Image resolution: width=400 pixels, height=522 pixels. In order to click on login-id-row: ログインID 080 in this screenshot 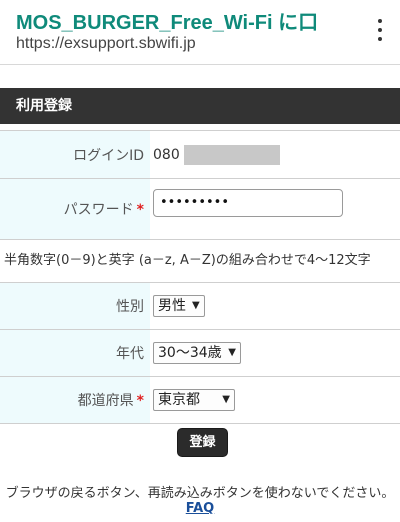, I will do `click(200, 154)`.